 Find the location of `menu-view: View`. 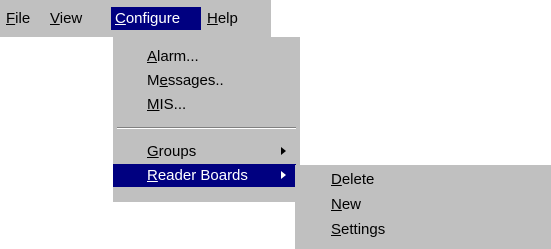

menu-view: View is located at coordinates (66, 18).